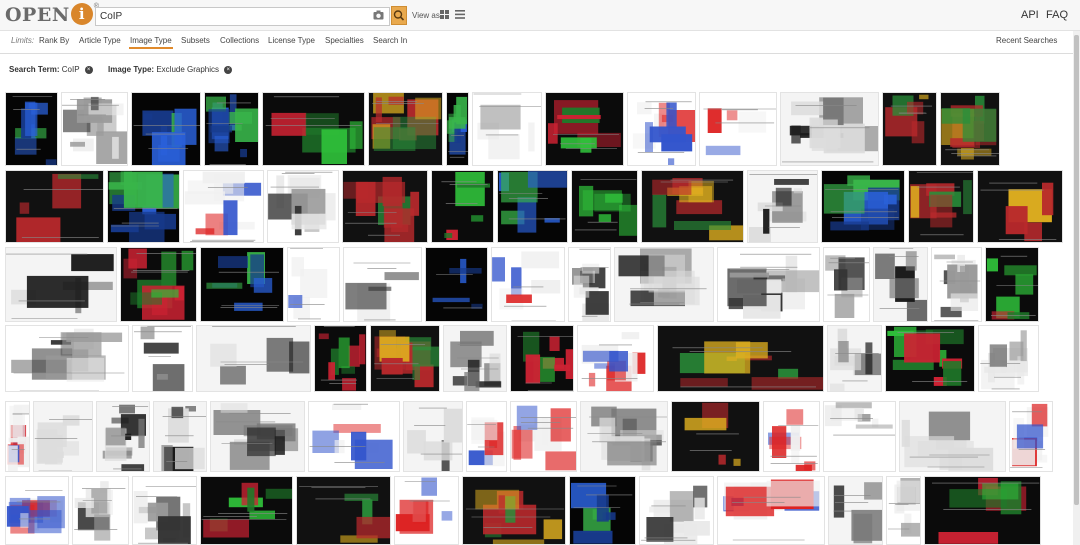 This screenshot has height=545, width=1080. I want to click on openi-logo: OPEN i ®, so click(52, 15).